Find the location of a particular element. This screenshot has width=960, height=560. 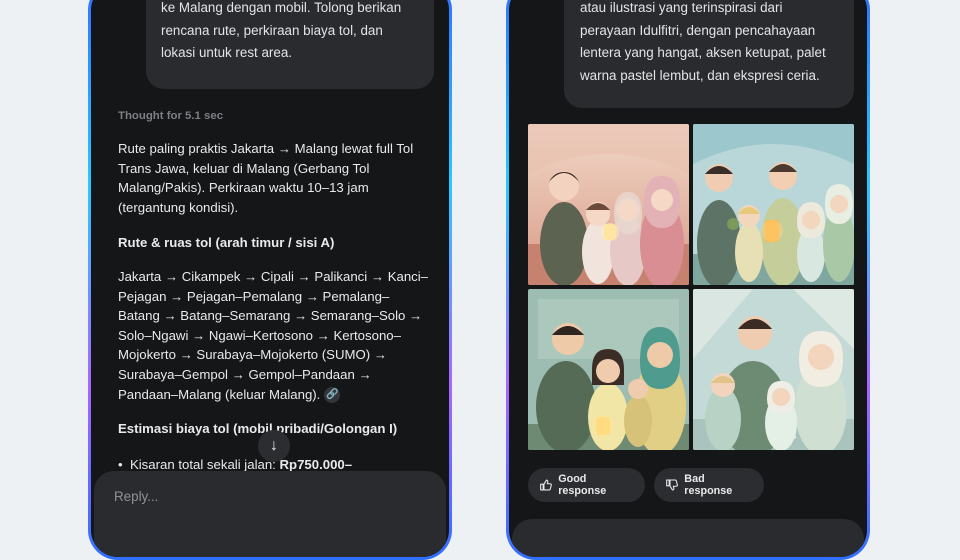

arrow-down-icon: ↓ is located at coordinates (274, 445).